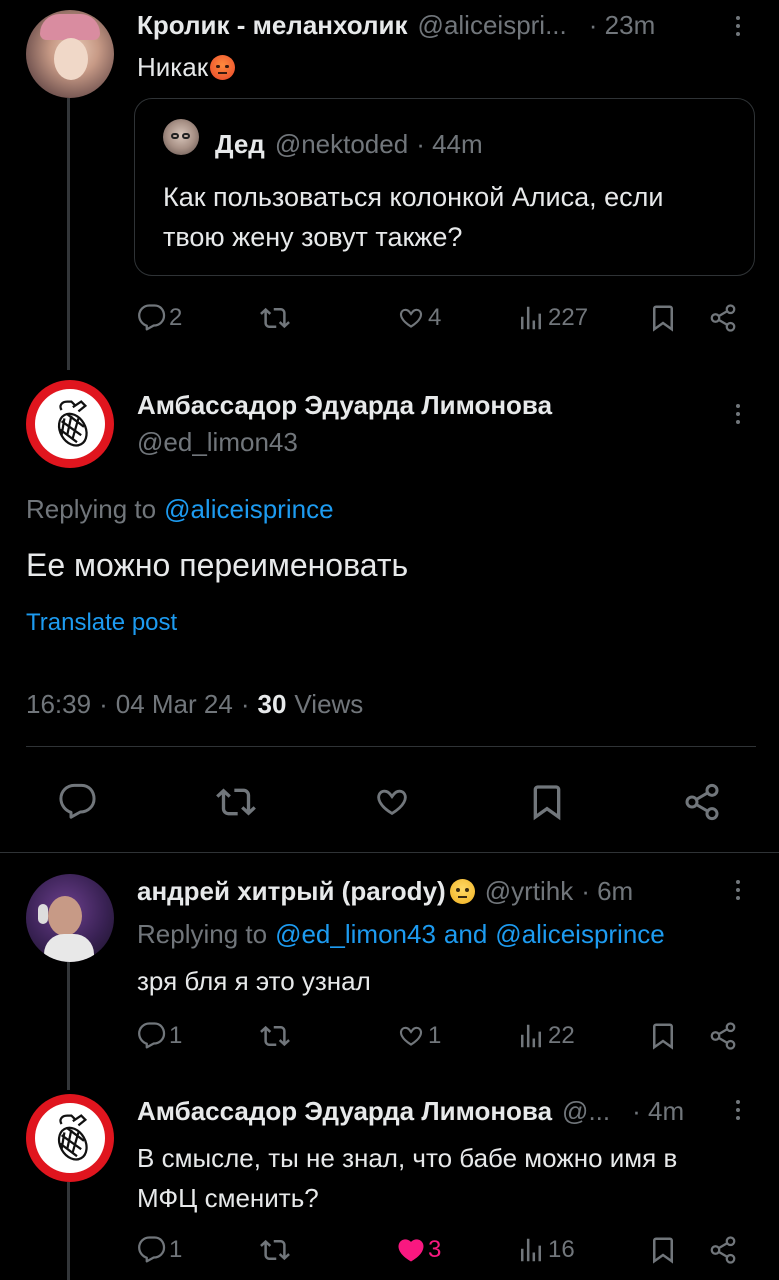 The image size is (779, 1280). Describe the element at coordinates (411, 1250) in the screenshot. I see `like-filled-icon` at that location.